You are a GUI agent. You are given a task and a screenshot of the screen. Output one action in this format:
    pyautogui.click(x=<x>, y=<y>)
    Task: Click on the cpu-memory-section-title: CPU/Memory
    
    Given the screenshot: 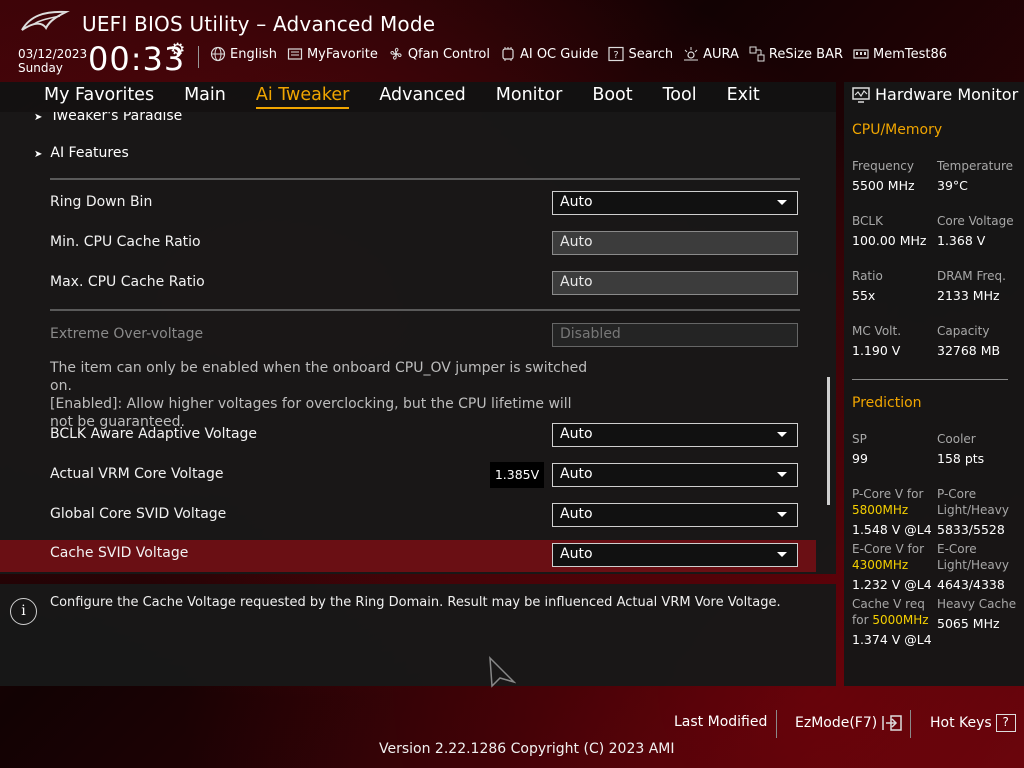 What is the action you would take?
    pyautogui.click(x=897, y=130)
    